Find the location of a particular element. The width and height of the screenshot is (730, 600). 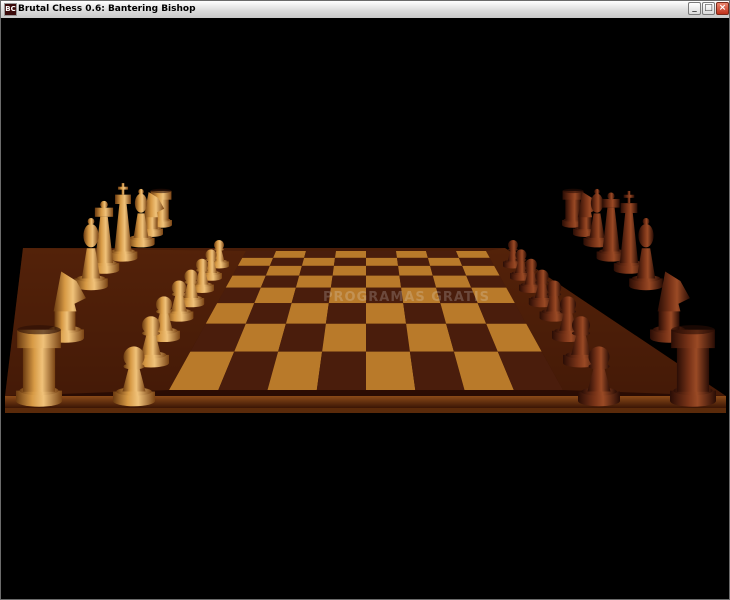

bishop-body is located at coordinates (646, 263).